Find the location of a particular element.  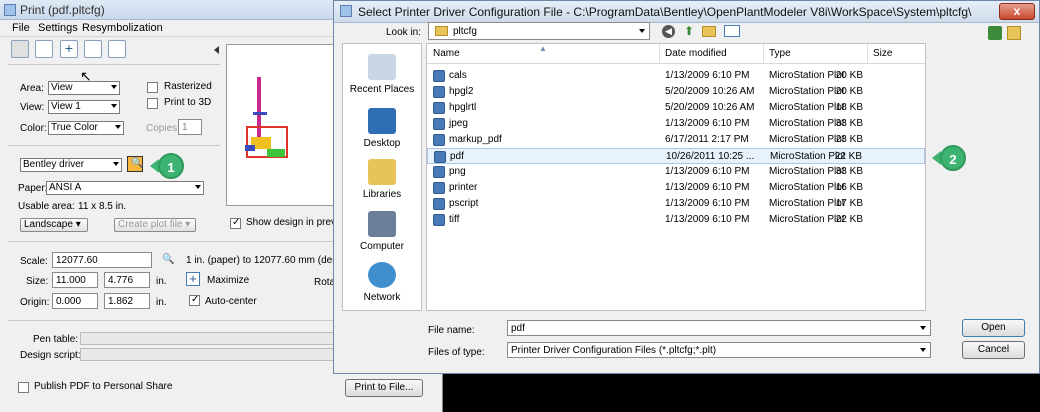

pen-table-input is located at coordinates (207, 338).